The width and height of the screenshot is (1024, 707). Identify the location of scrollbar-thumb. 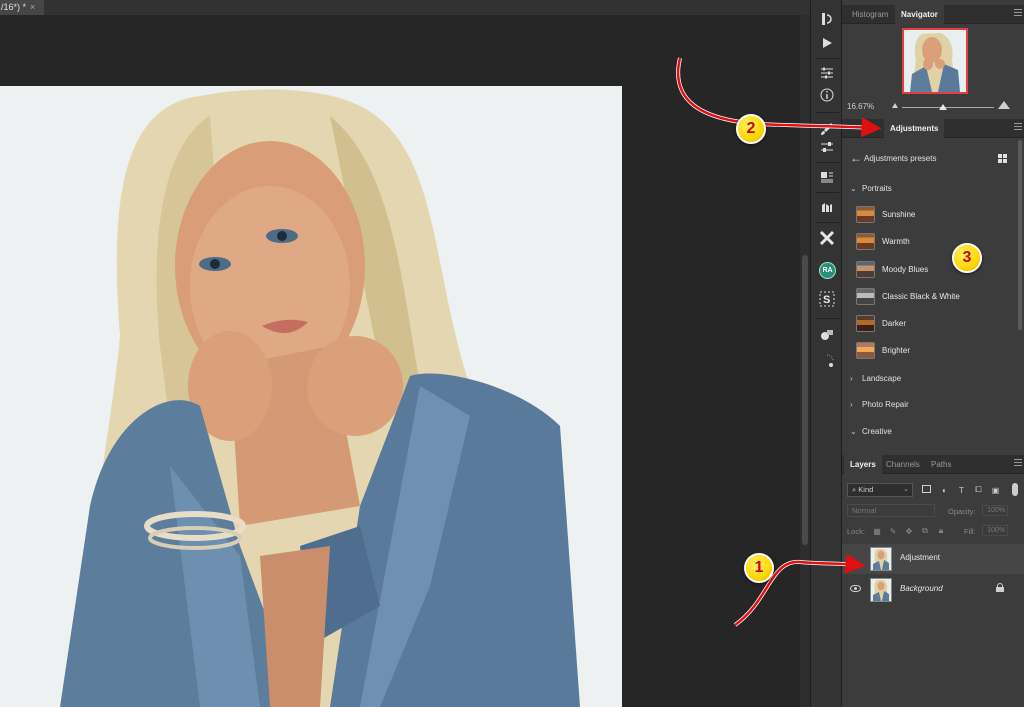
(805, 400).